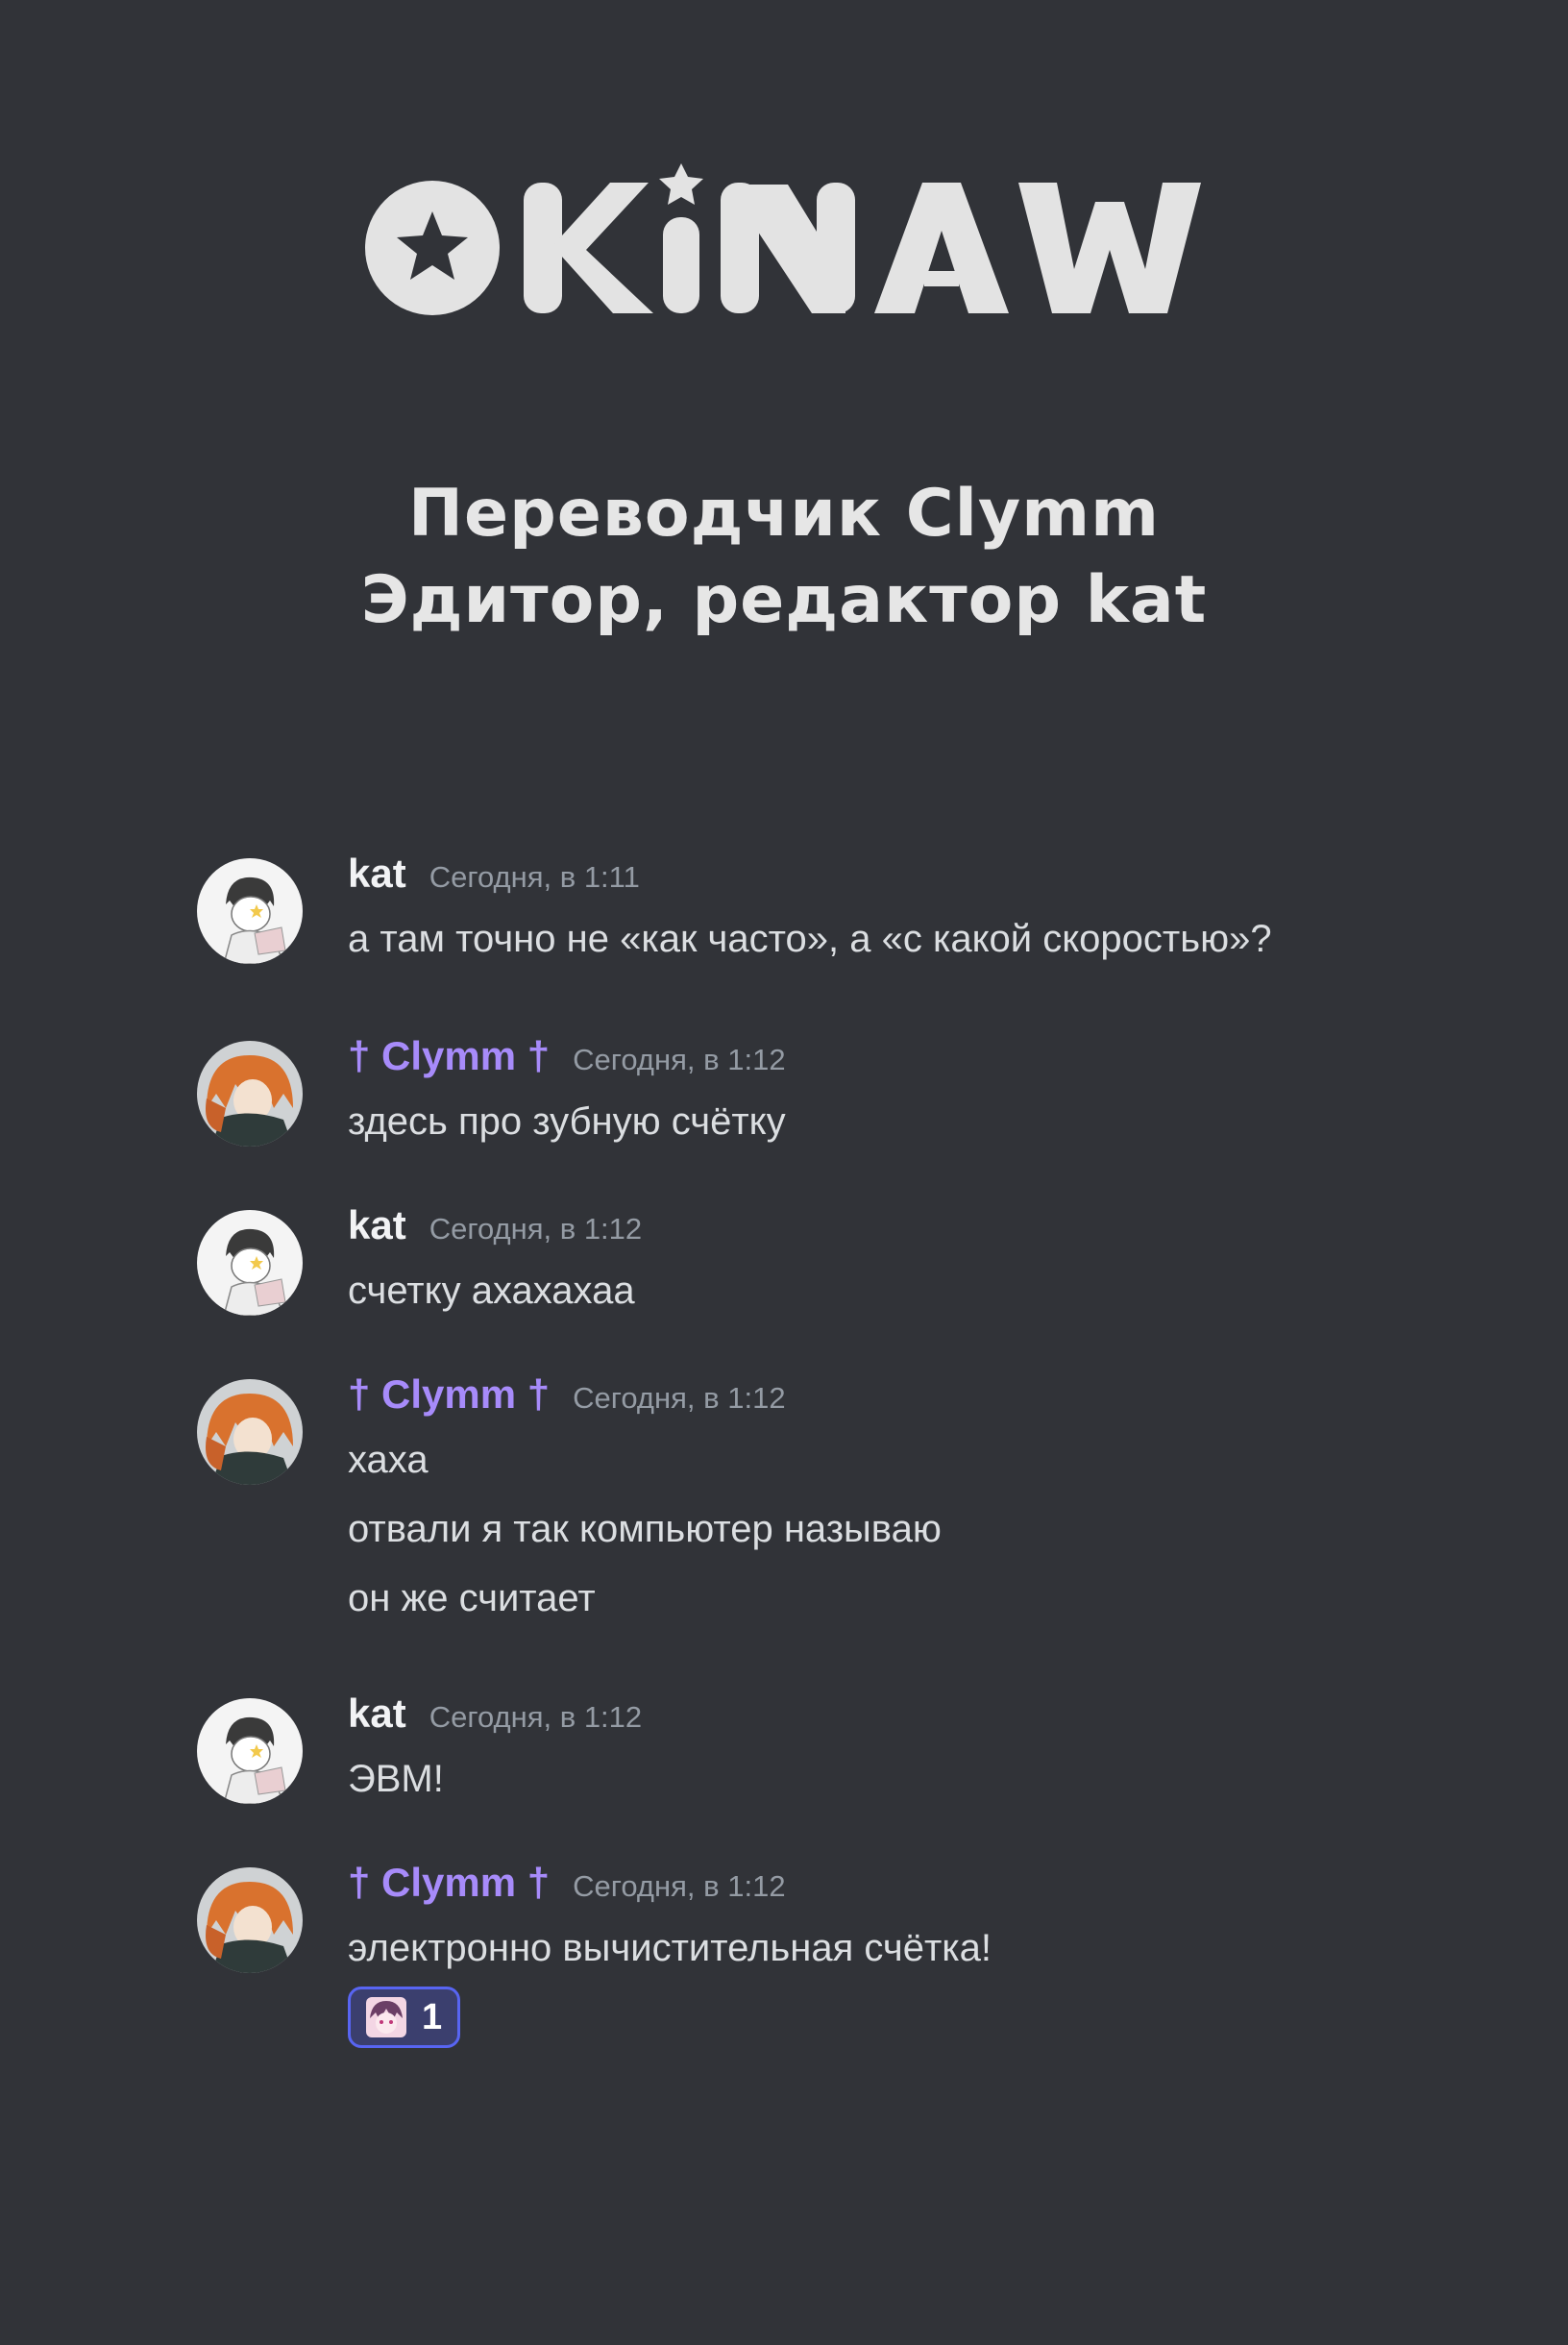 The image size is (1568, 2345). What do you see at coordinates (645, 1529) in the screenshot?
I see `message-text: отвали я так компьютер называю` at bounding box center [645, 1529].